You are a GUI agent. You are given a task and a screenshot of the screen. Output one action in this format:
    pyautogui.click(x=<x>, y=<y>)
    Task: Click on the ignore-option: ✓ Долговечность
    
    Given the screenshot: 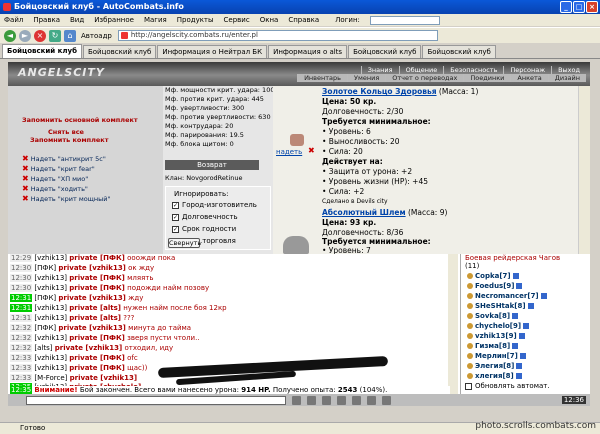 What is the action you would take?
    pyautogui.click(x=205, y=217)
    